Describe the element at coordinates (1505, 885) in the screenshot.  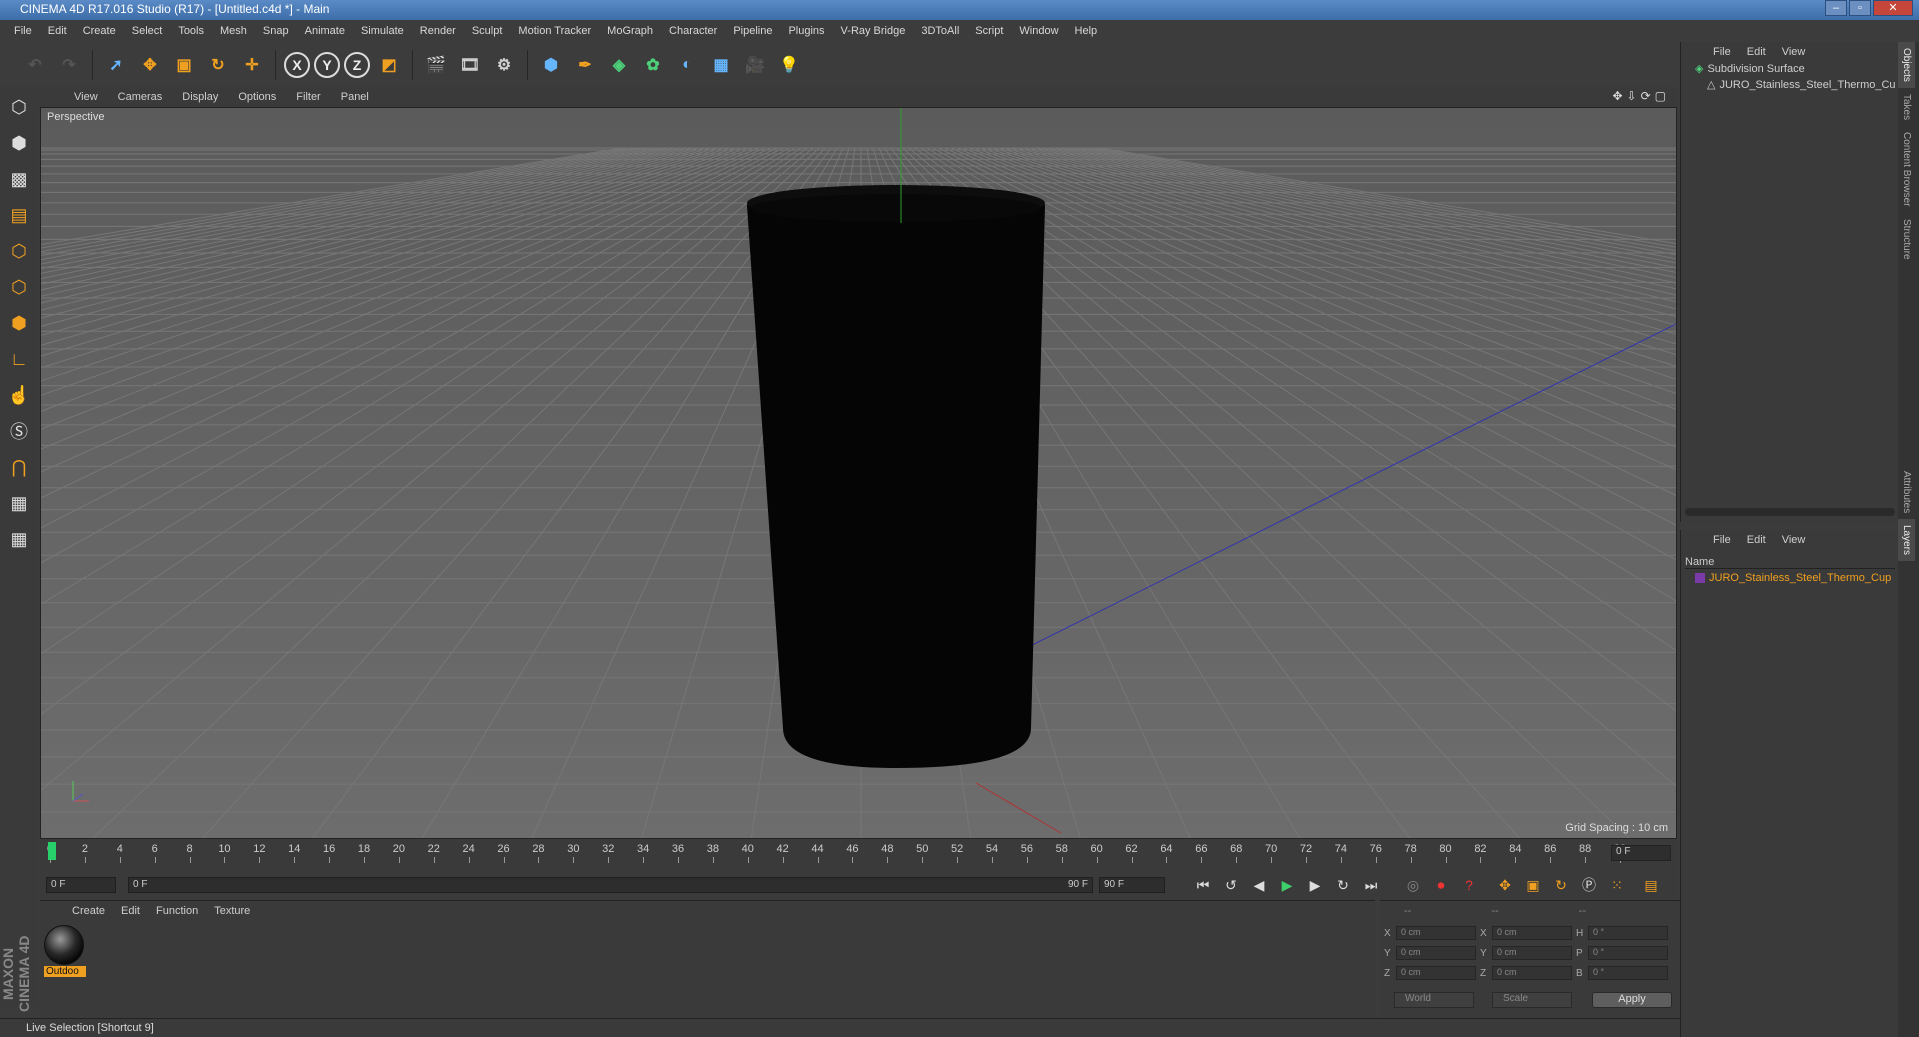
I see `key-position-icon: ✥` at that location.